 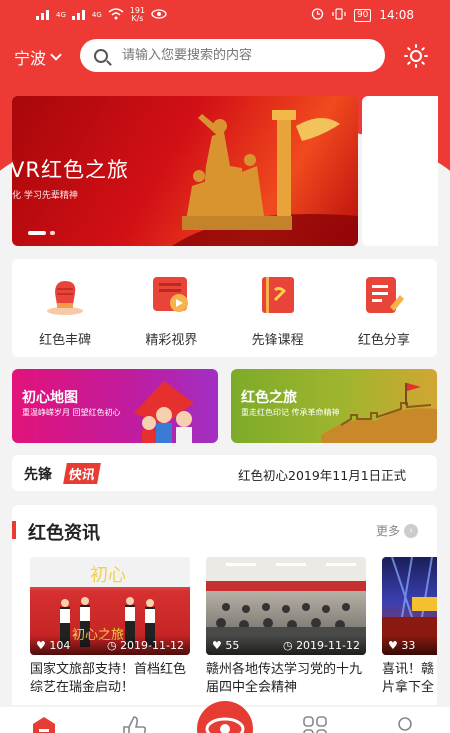 I want to click on section-accent-bar, so click(x=14, y=530).